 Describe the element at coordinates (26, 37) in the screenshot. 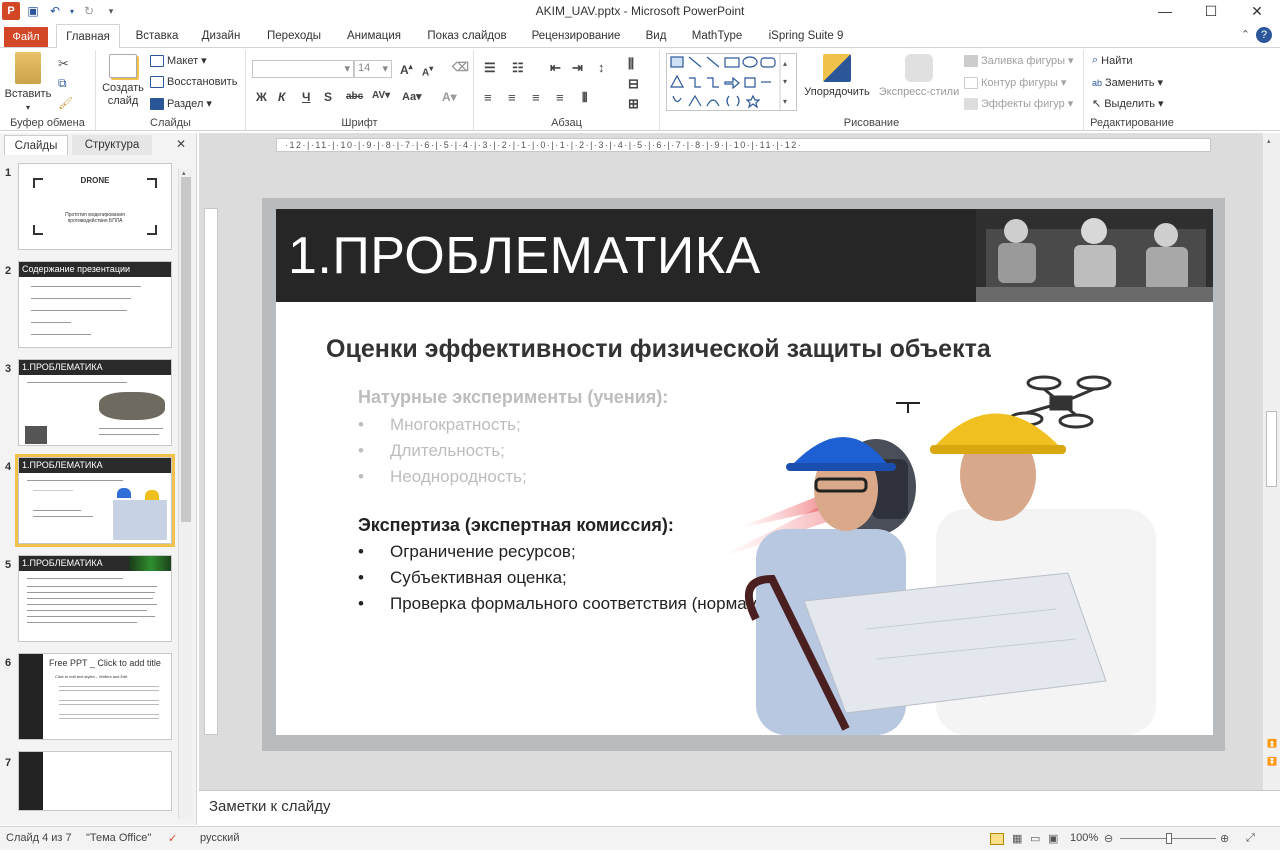

I see `tab-file: Файл` at that location.